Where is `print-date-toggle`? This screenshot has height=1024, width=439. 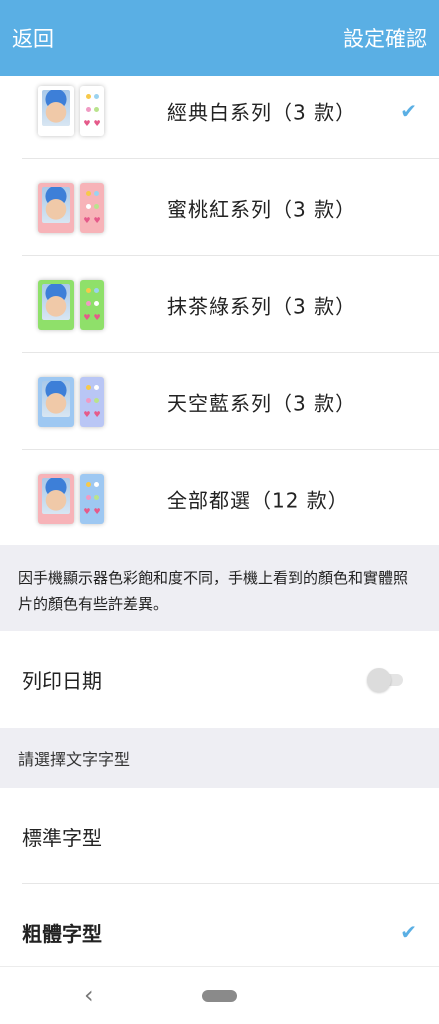
print-date-toggle is located at coordinates (386, 679).